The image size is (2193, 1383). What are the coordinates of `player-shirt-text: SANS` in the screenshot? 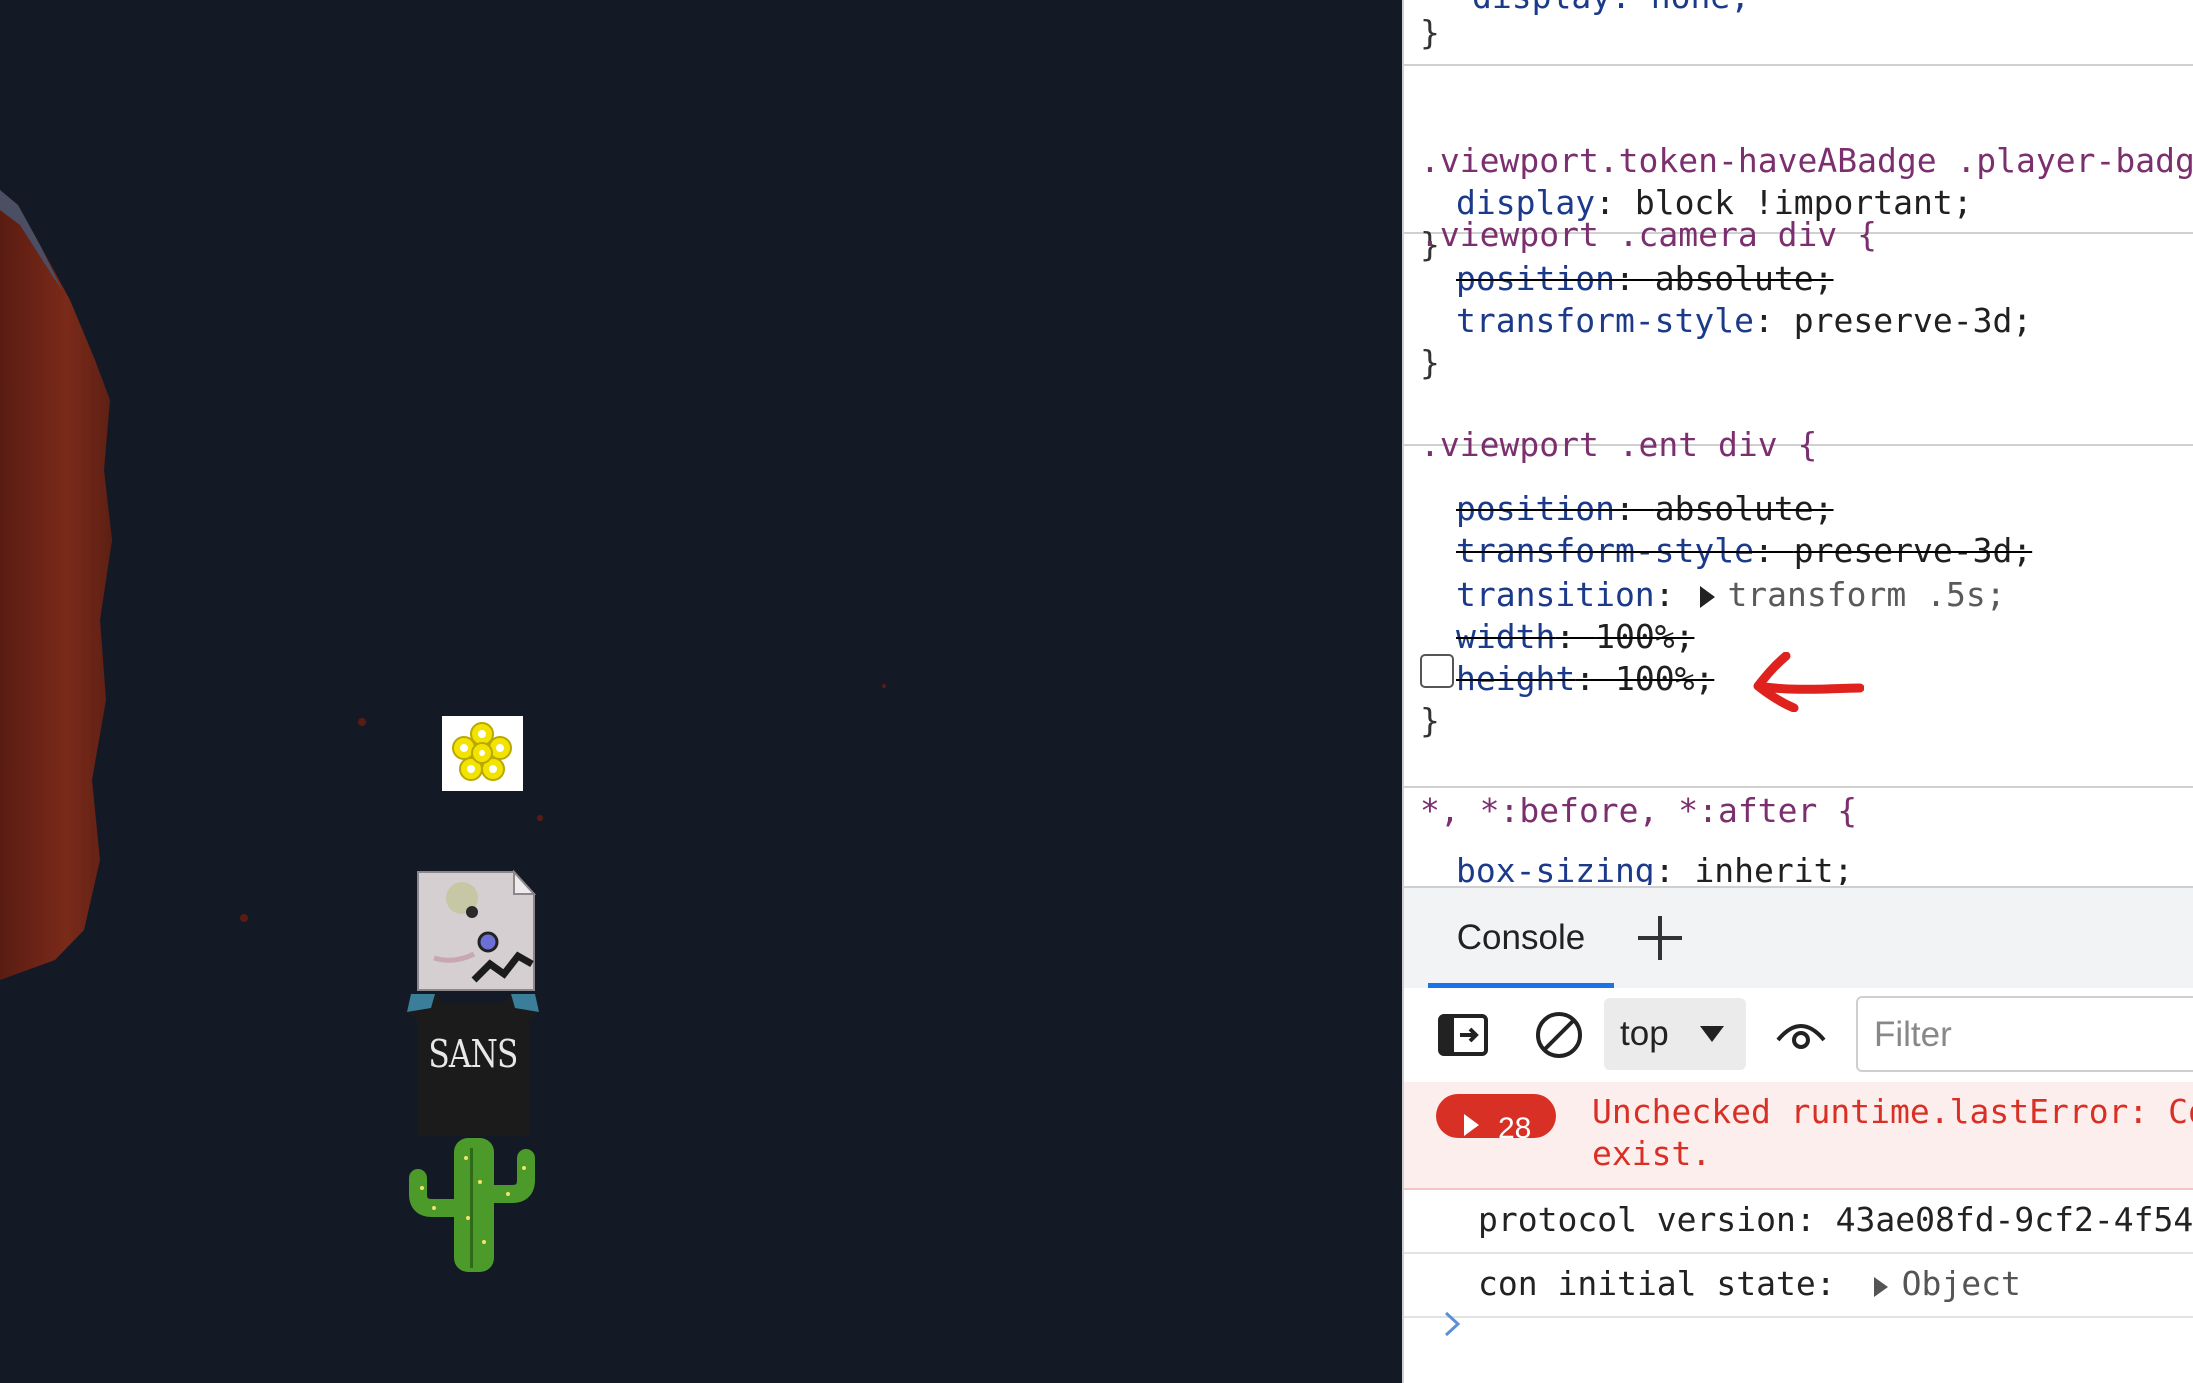 It's located at (473, 1054).